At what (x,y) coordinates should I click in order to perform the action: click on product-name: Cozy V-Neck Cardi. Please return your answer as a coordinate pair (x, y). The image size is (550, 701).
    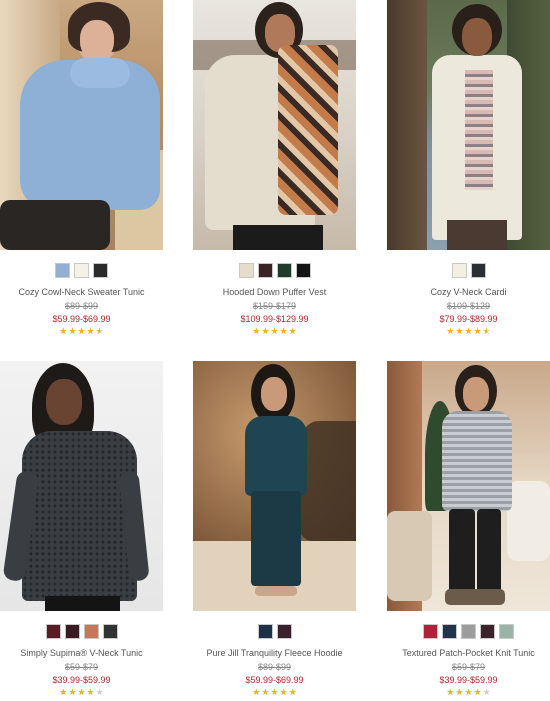
    Looking at the image, I should click on (468, 292).